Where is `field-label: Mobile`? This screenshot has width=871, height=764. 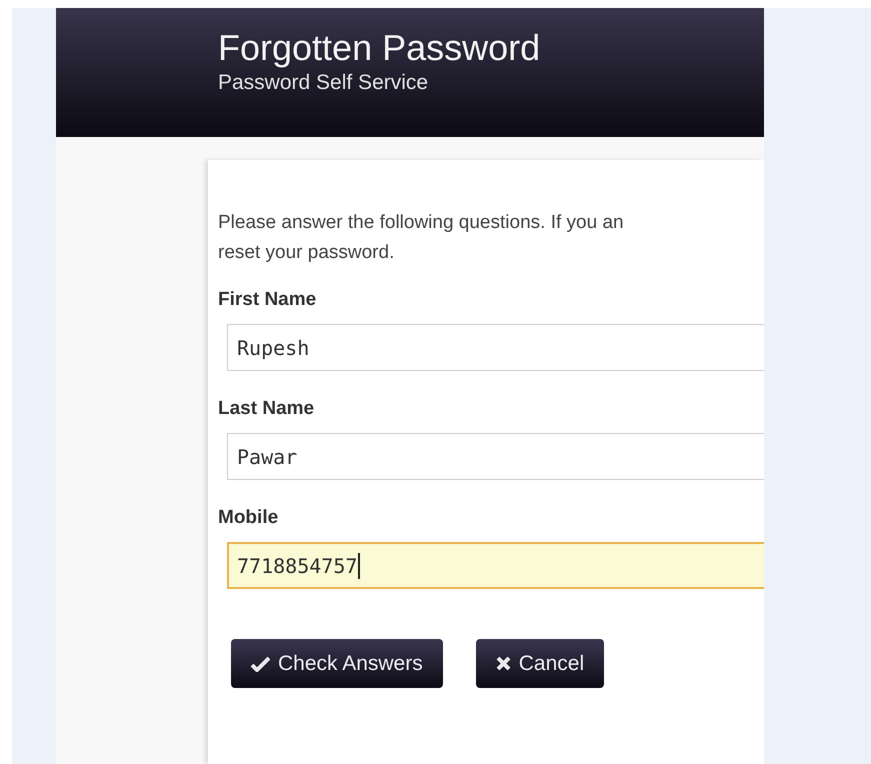
field-label: Mobile is located at coordinates (249, 518).